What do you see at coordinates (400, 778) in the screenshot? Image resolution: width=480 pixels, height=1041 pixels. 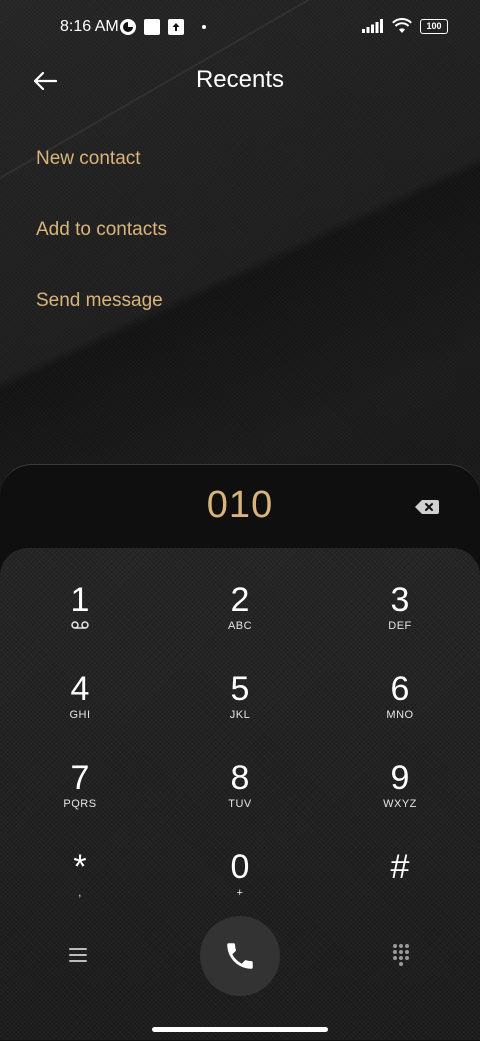 I see `key-digit: 9` at bounding box center [400, 778].